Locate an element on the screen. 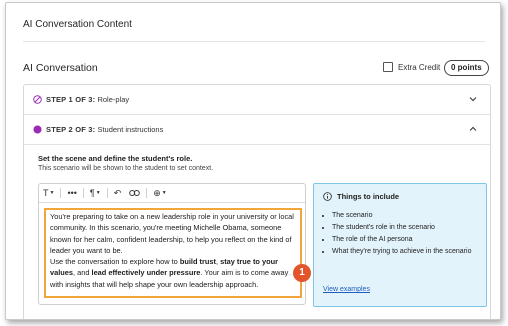 This screenshot has height=326, width=508. chevron-down-icon is located at coordinates (473, 99).